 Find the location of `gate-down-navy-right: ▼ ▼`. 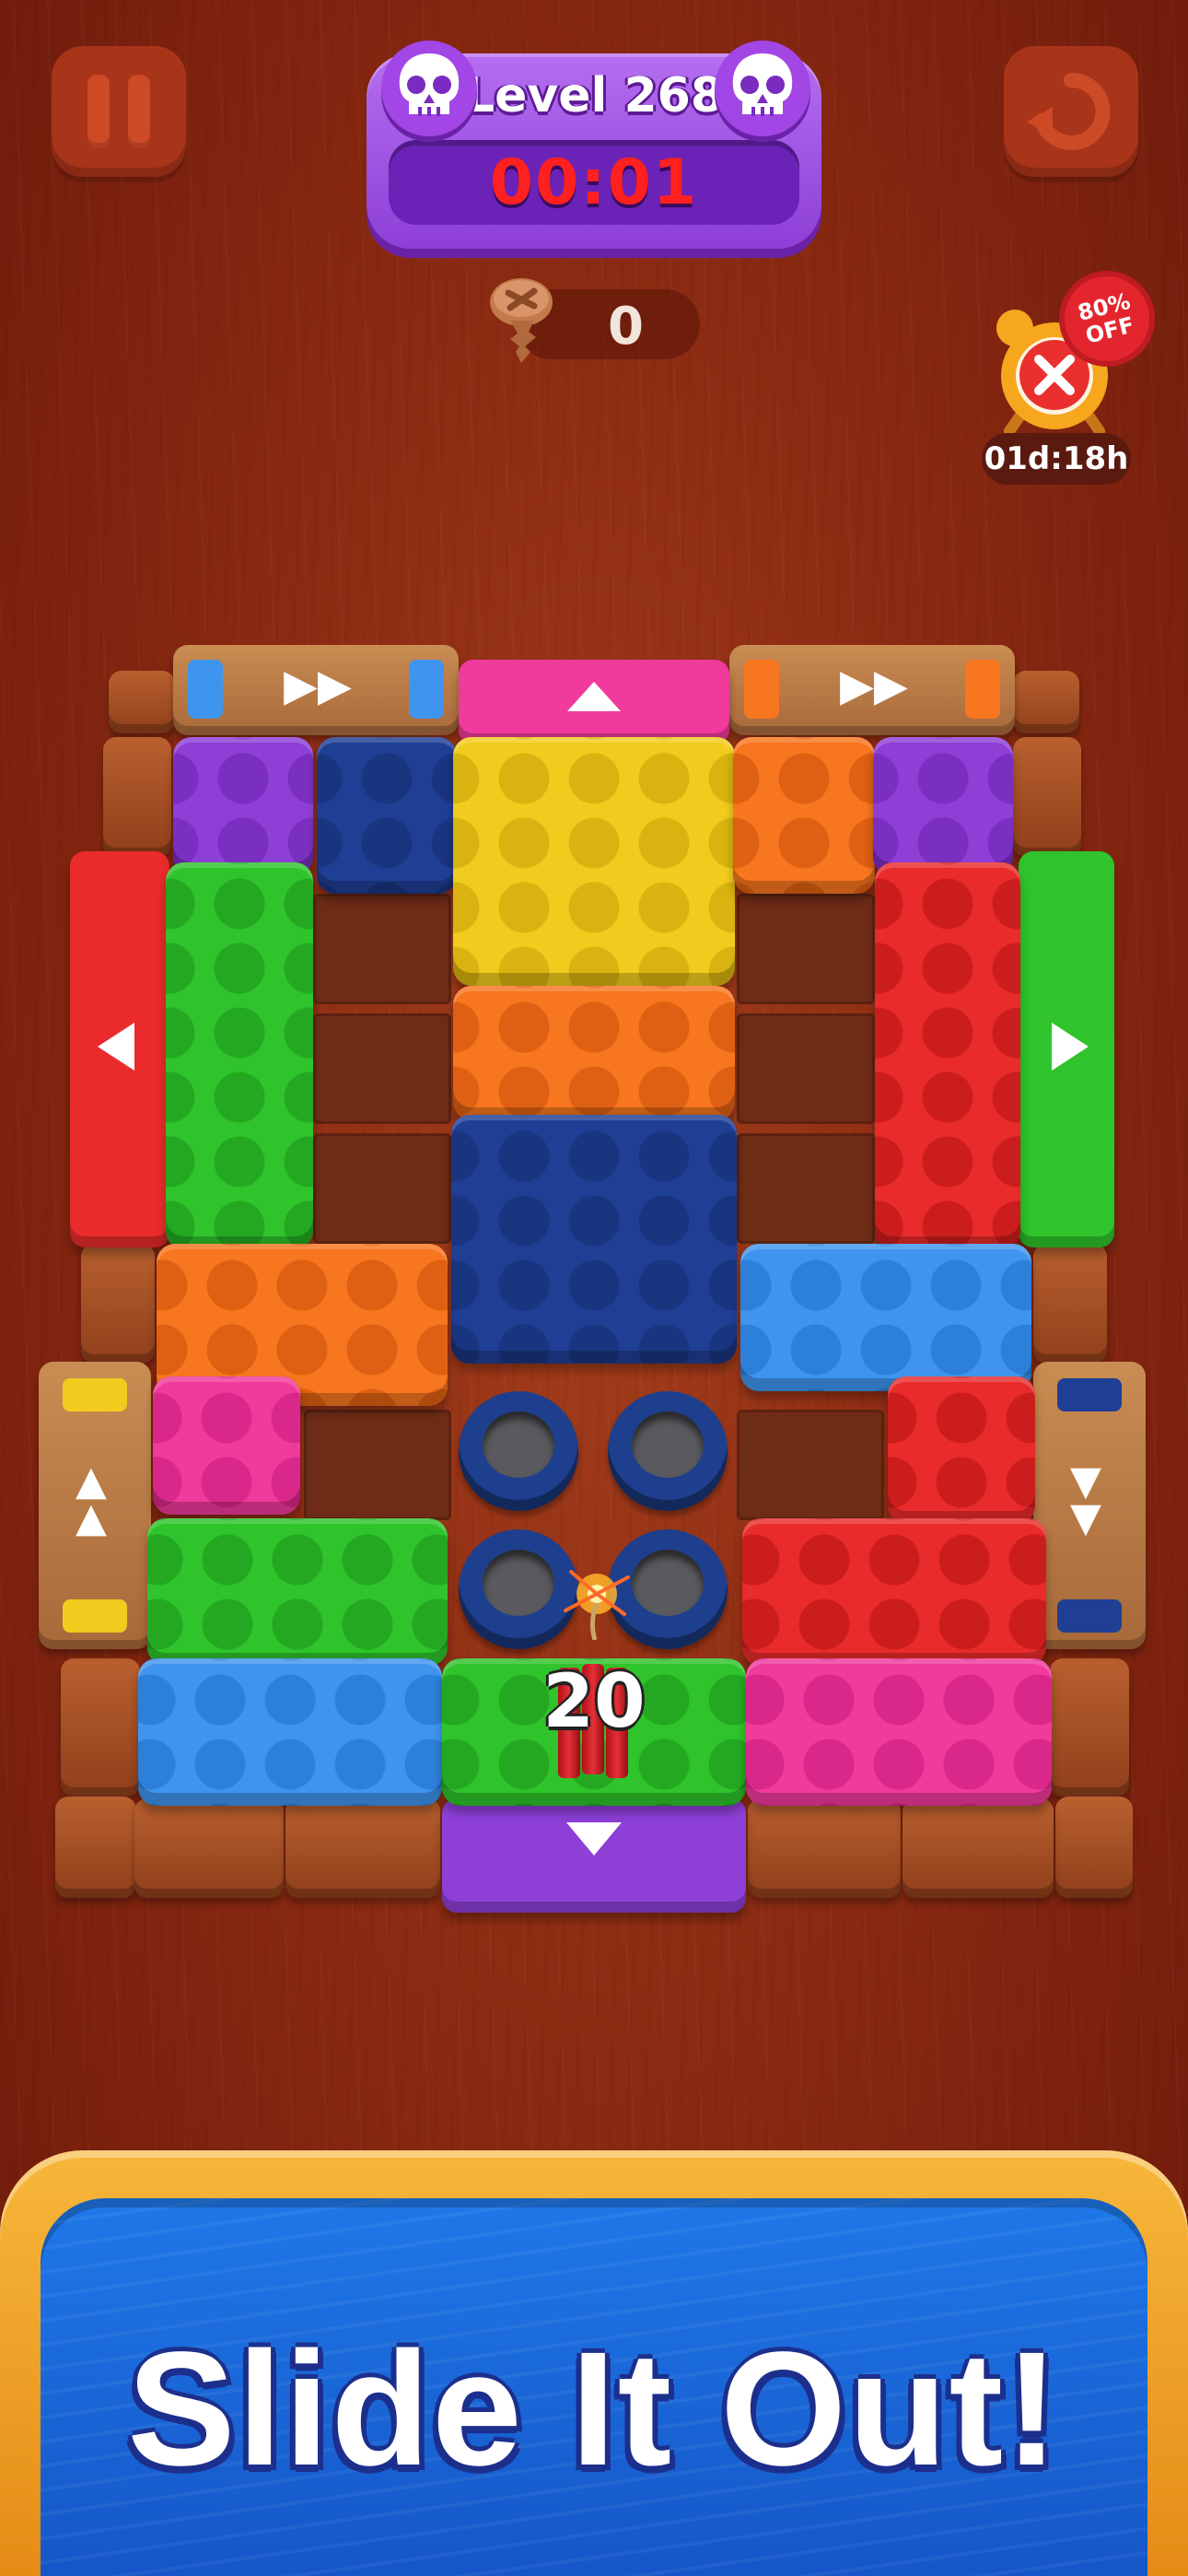

gate-down-navy-right: ▼ ▼ is located at coordinates (1089, 1505).